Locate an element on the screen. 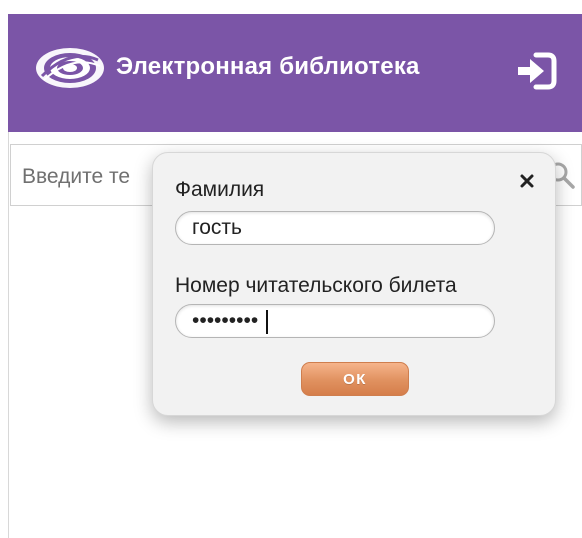 This screenshot has width=582, height=538. surname-field is located at coordinates (335, 228).